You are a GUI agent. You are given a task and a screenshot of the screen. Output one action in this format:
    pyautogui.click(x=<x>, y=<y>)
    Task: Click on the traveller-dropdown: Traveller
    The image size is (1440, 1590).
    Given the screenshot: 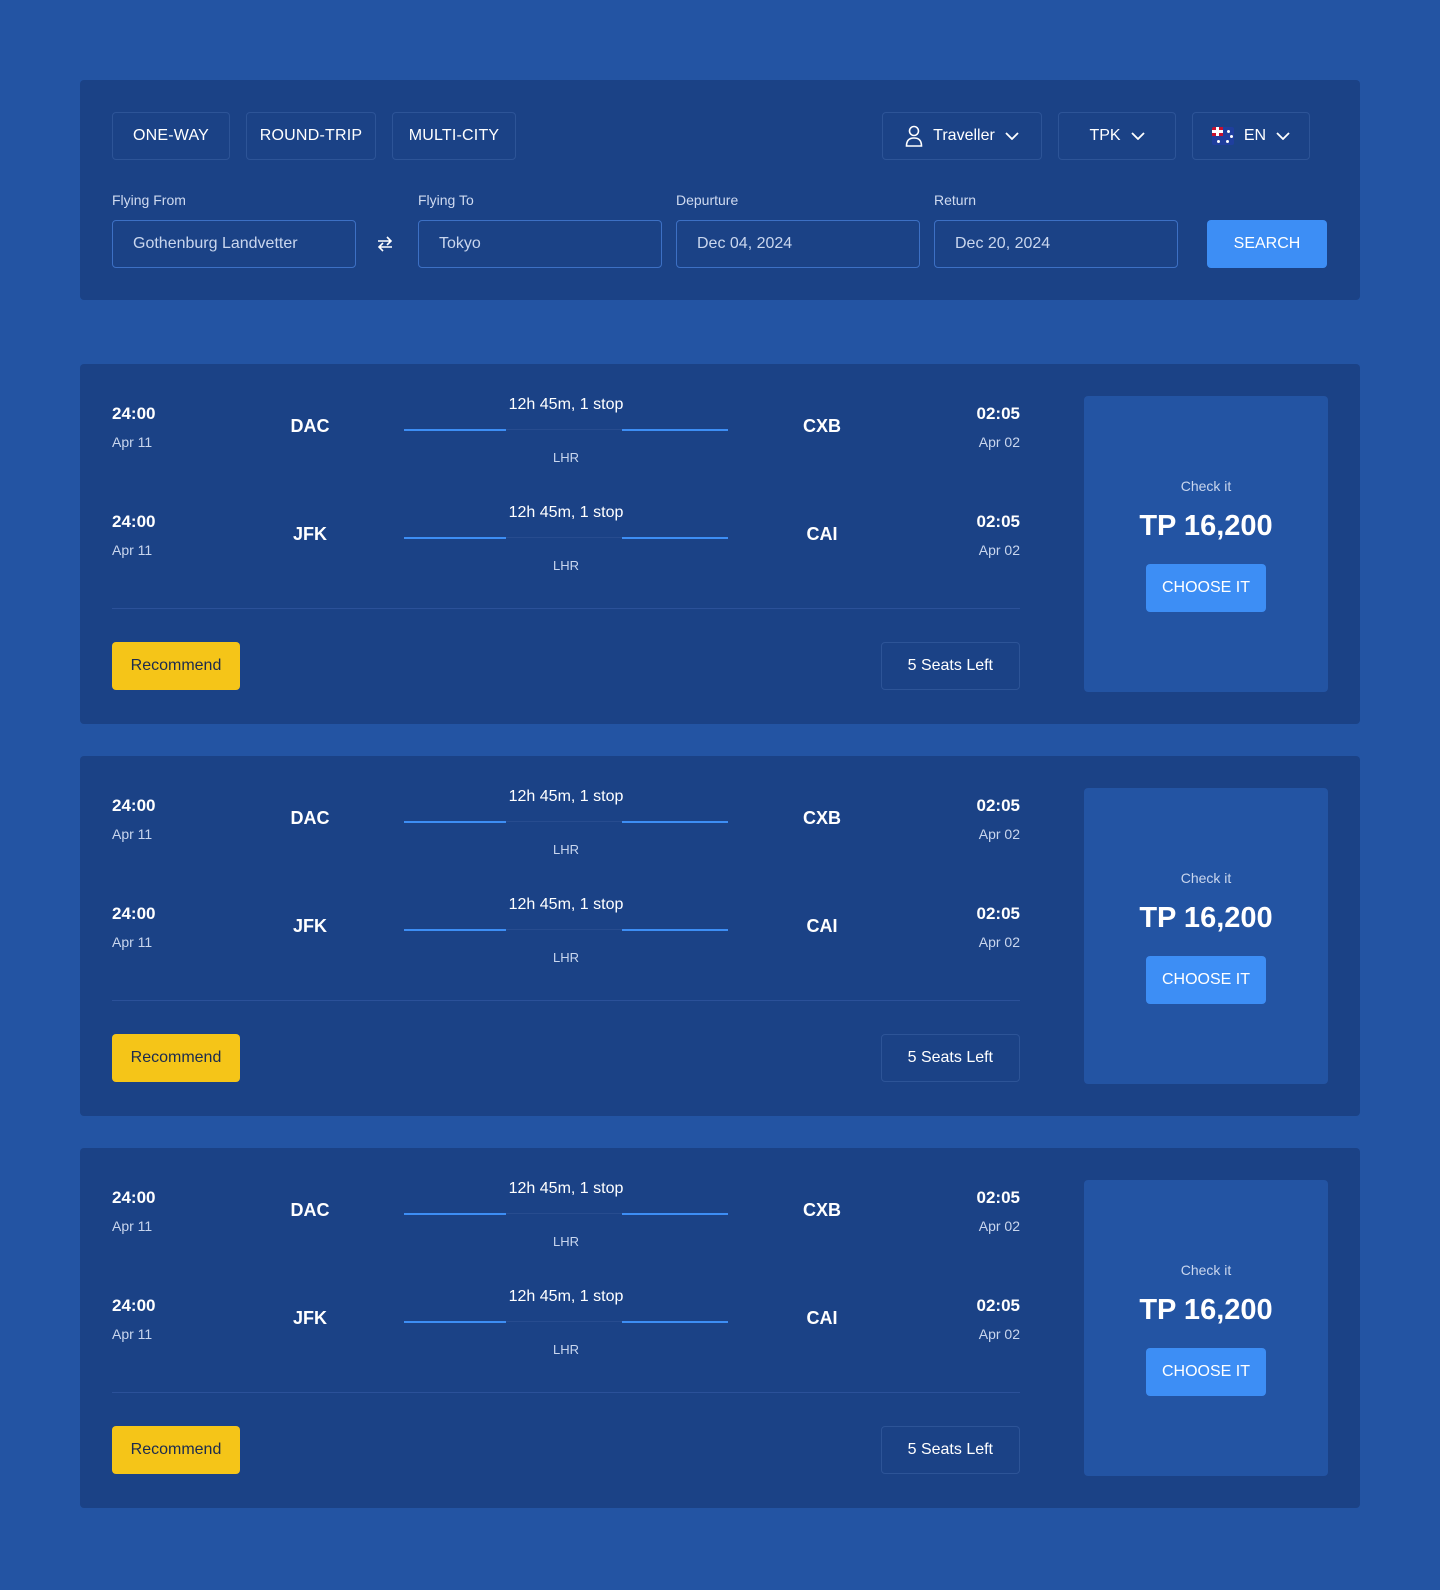 What is the action you would take?
    pyautogui.click(x=962, y=136)
    